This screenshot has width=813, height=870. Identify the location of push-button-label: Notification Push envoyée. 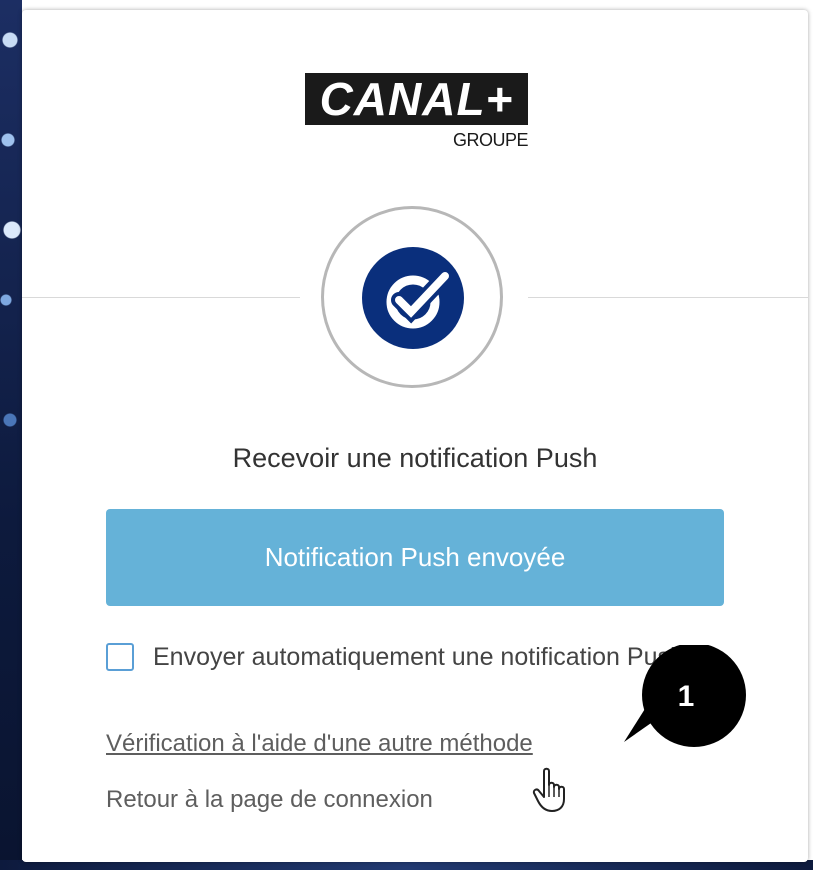
(415, 557).